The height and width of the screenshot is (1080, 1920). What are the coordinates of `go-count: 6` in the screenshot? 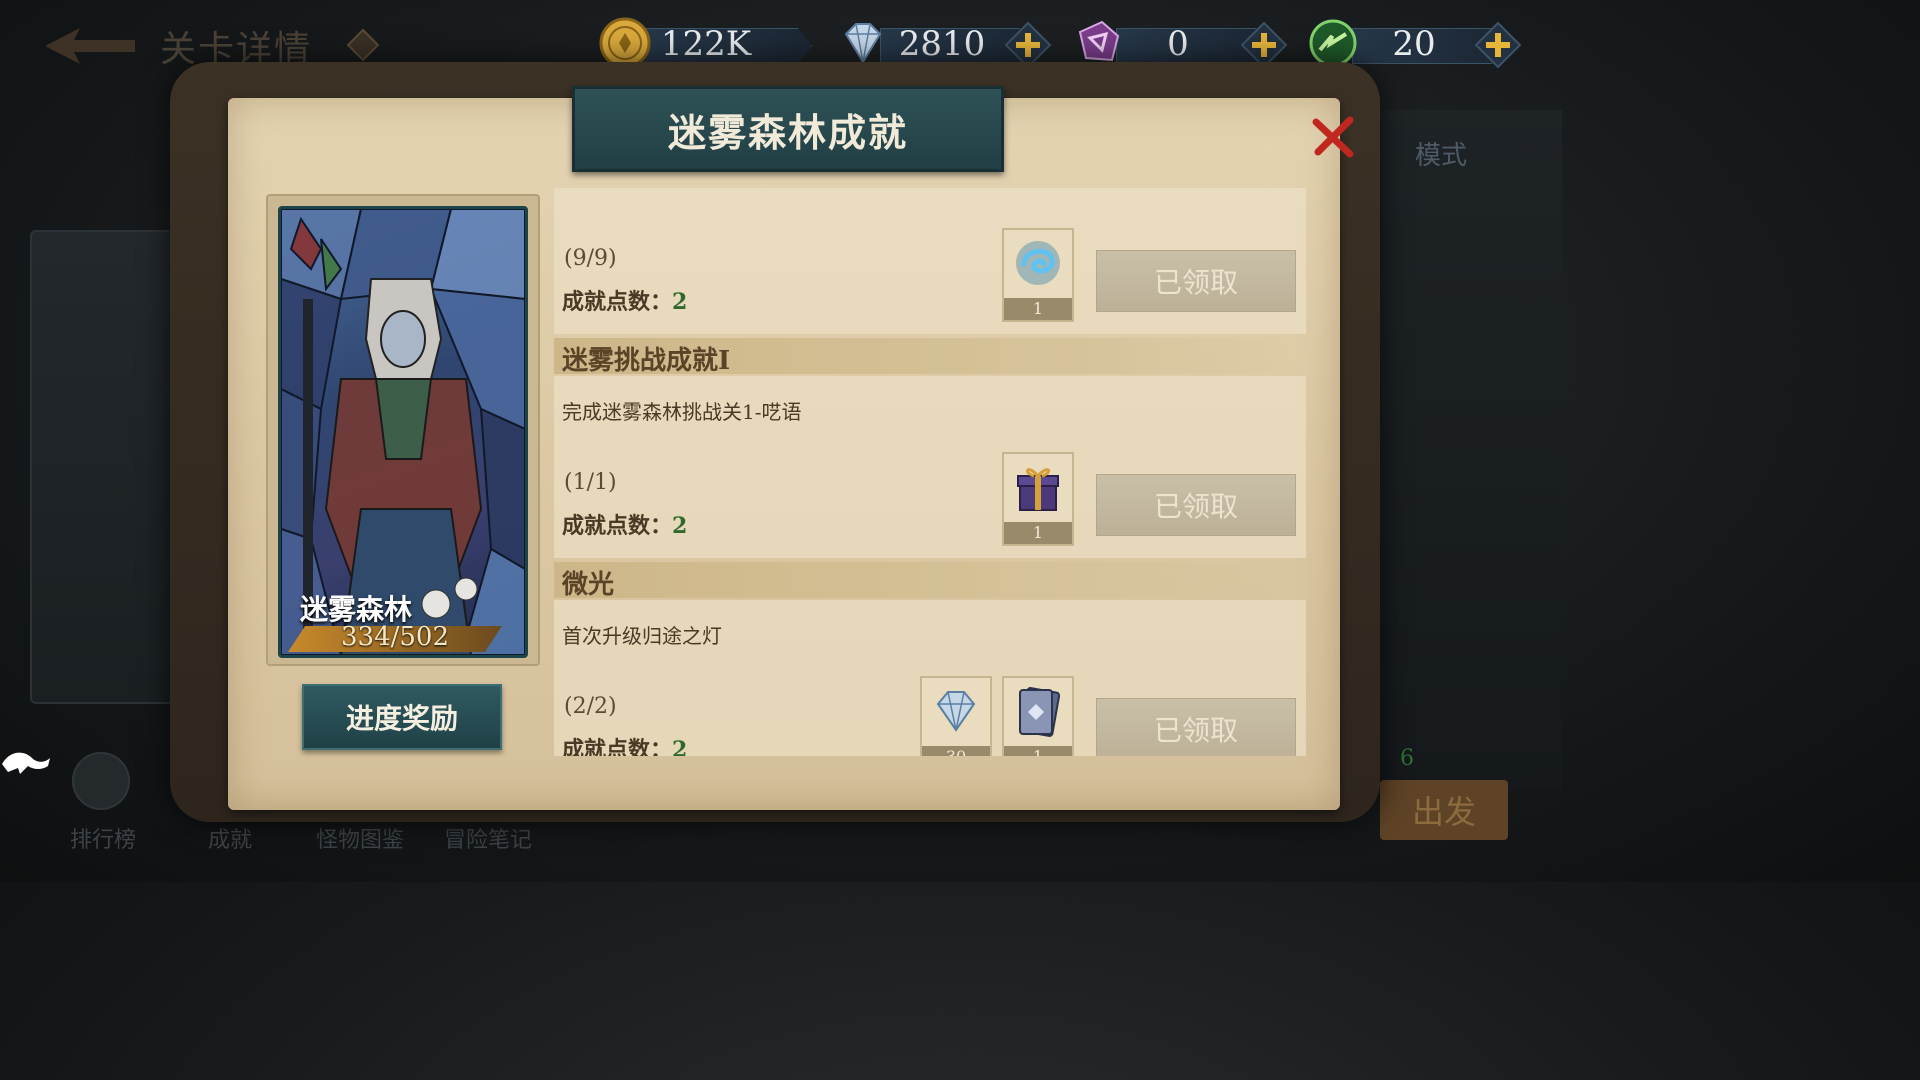 It's located at (1407, 758).